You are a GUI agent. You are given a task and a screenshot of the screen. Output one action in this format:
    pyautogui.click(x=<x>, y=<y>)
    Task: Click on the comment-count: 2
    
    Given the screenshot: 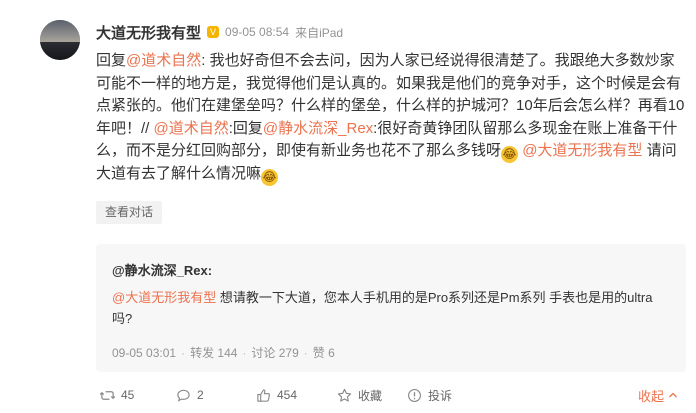 What is the action you would take?
    pyautogui.click(x=200, y=395)
    